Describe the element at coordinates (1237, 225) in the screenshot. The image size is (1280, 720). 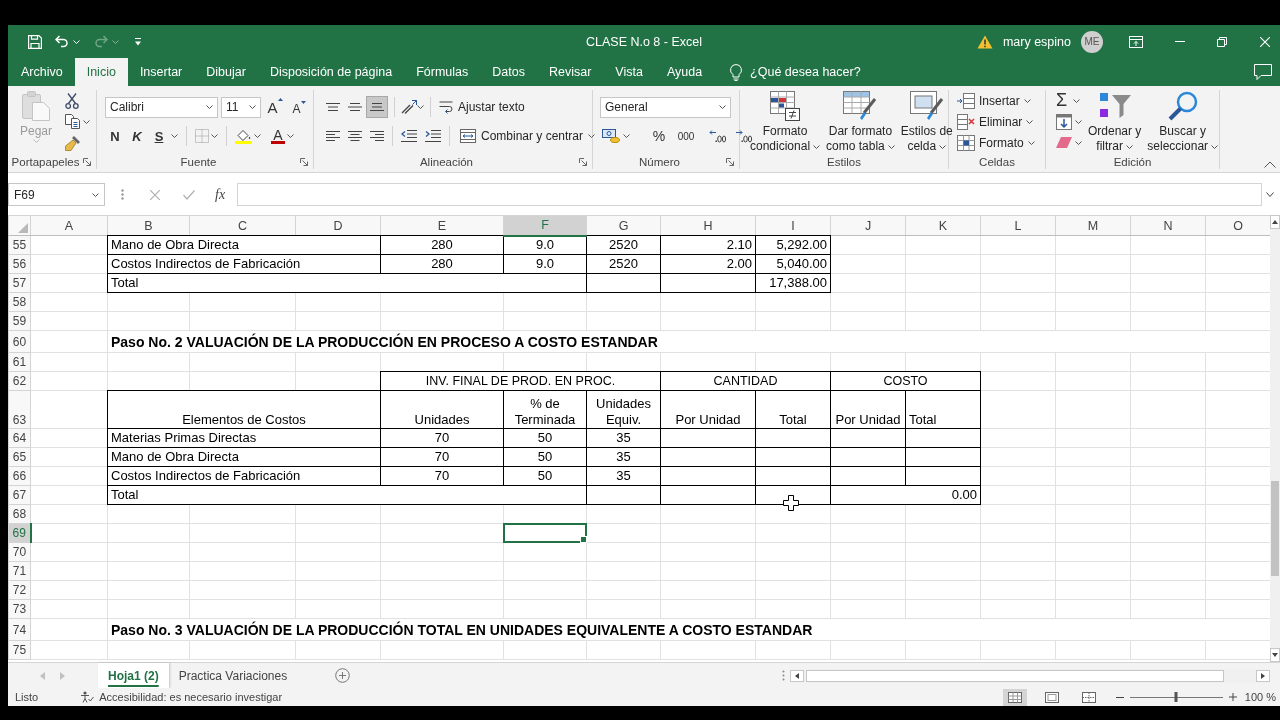
I see `column-header: O` at that location.